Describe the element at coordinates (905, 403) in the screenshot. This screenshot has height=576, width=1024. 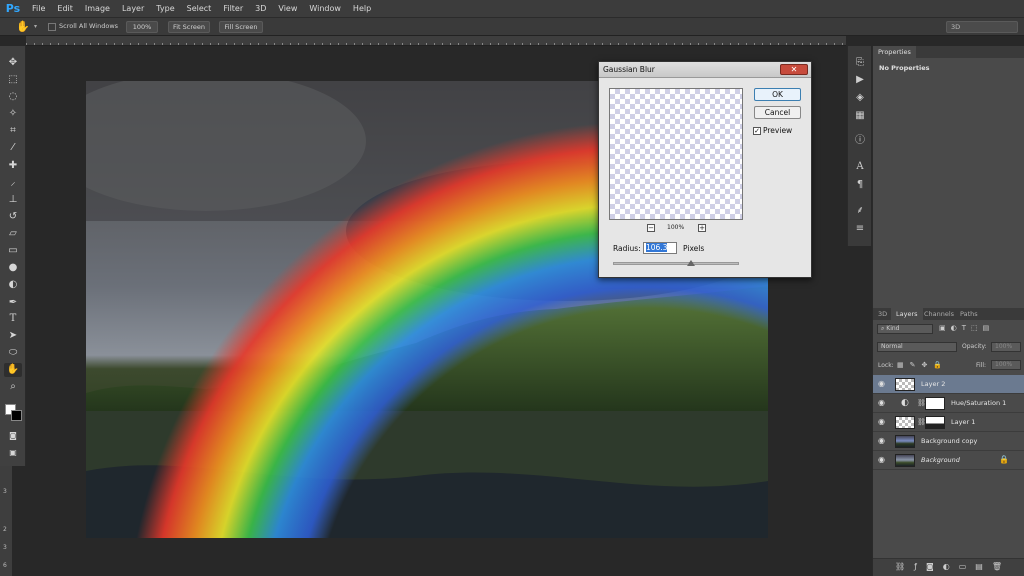
I see `adjustment-icon: ◐` at that location.